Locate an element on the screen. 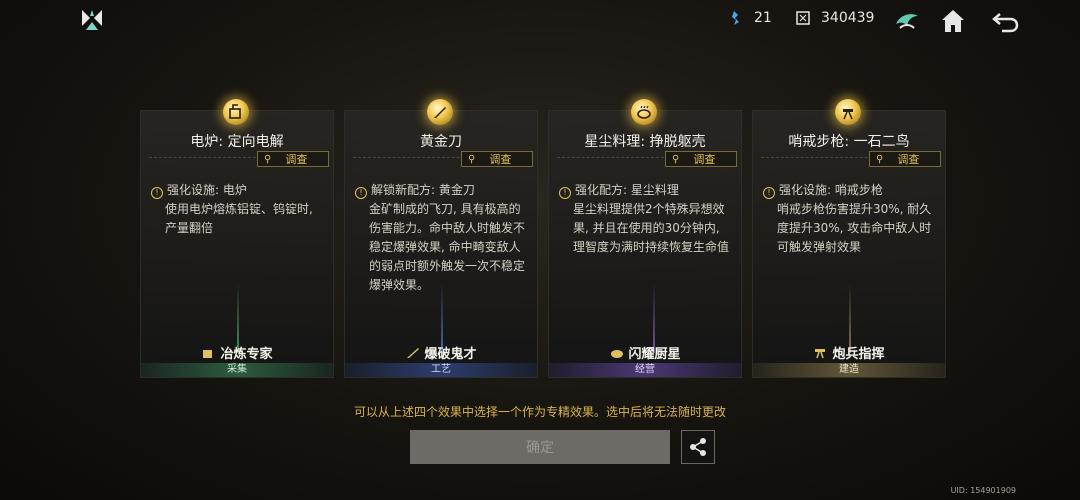  knife-small-icon is located at coordinates (413, 353).